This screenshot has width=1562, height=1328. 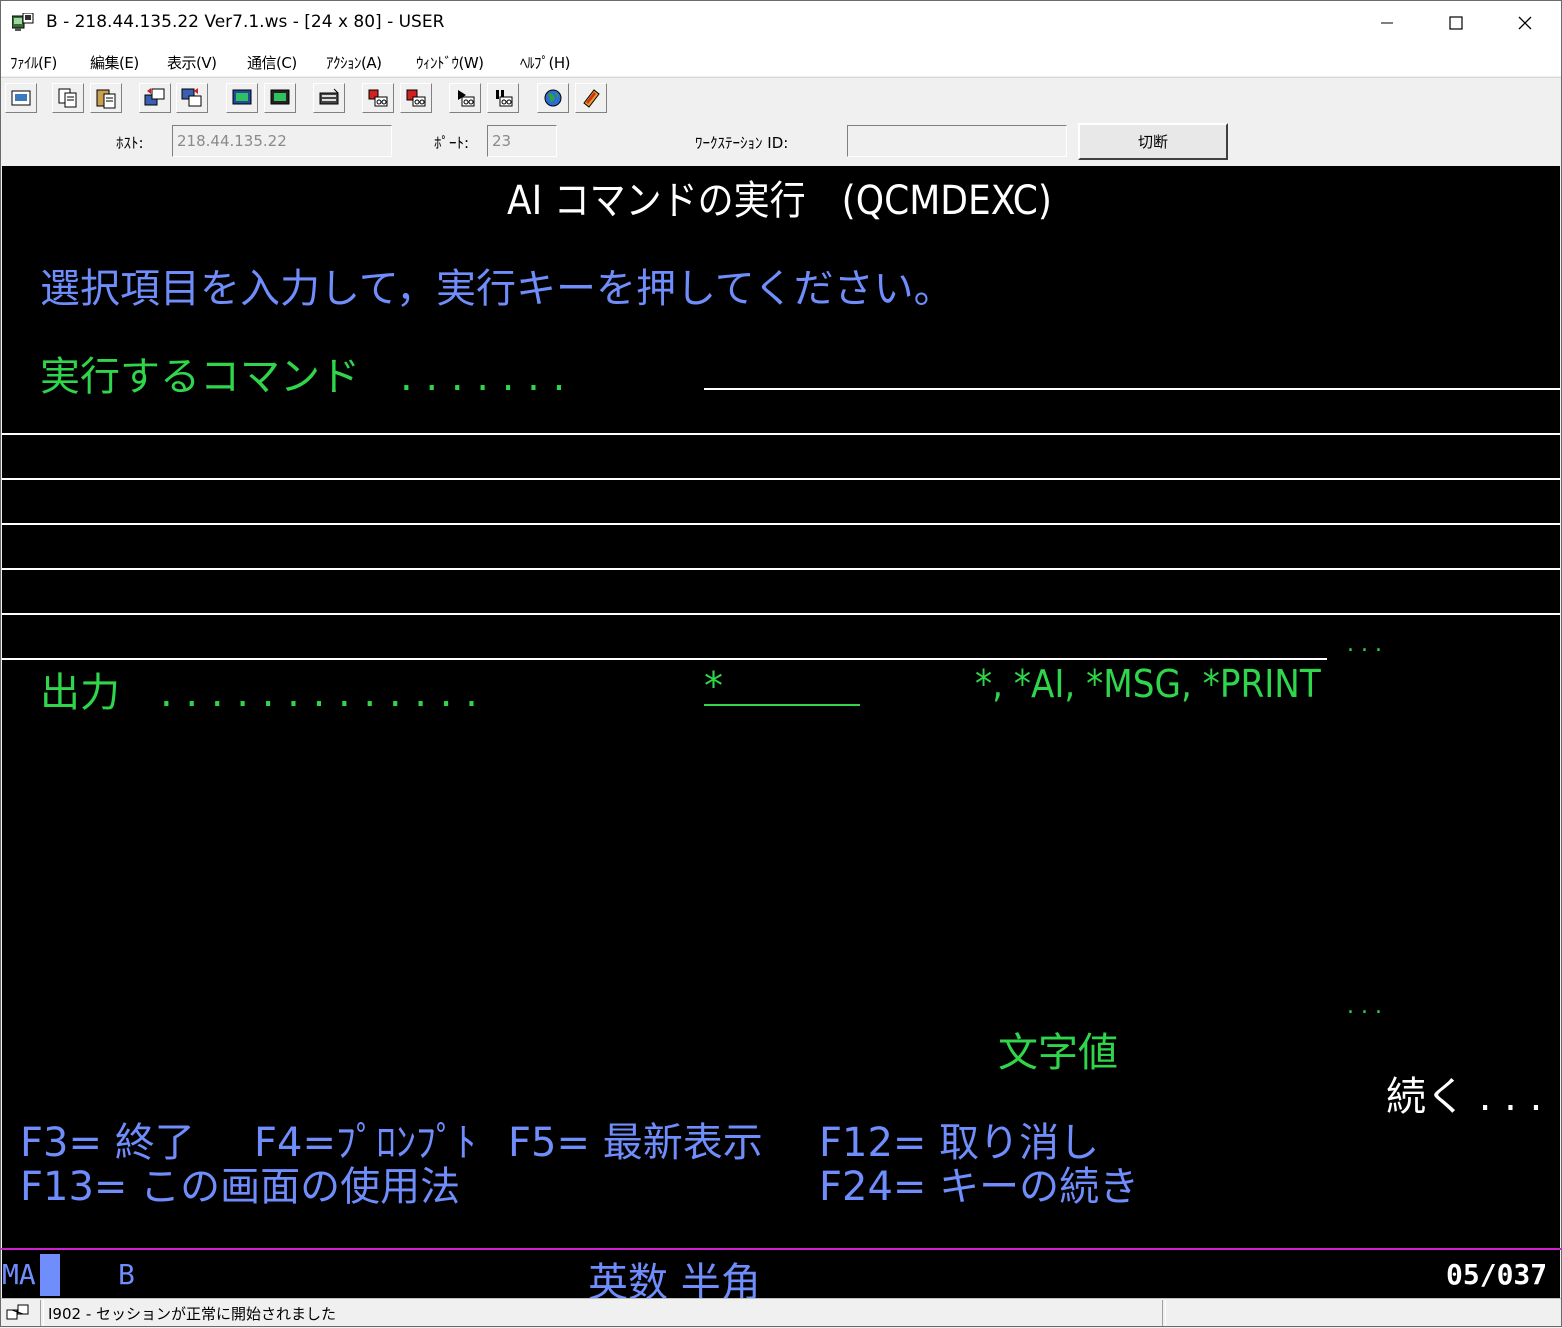 I want to click on f24-key-text: キーの続き, so click(x=1039, y=1187).